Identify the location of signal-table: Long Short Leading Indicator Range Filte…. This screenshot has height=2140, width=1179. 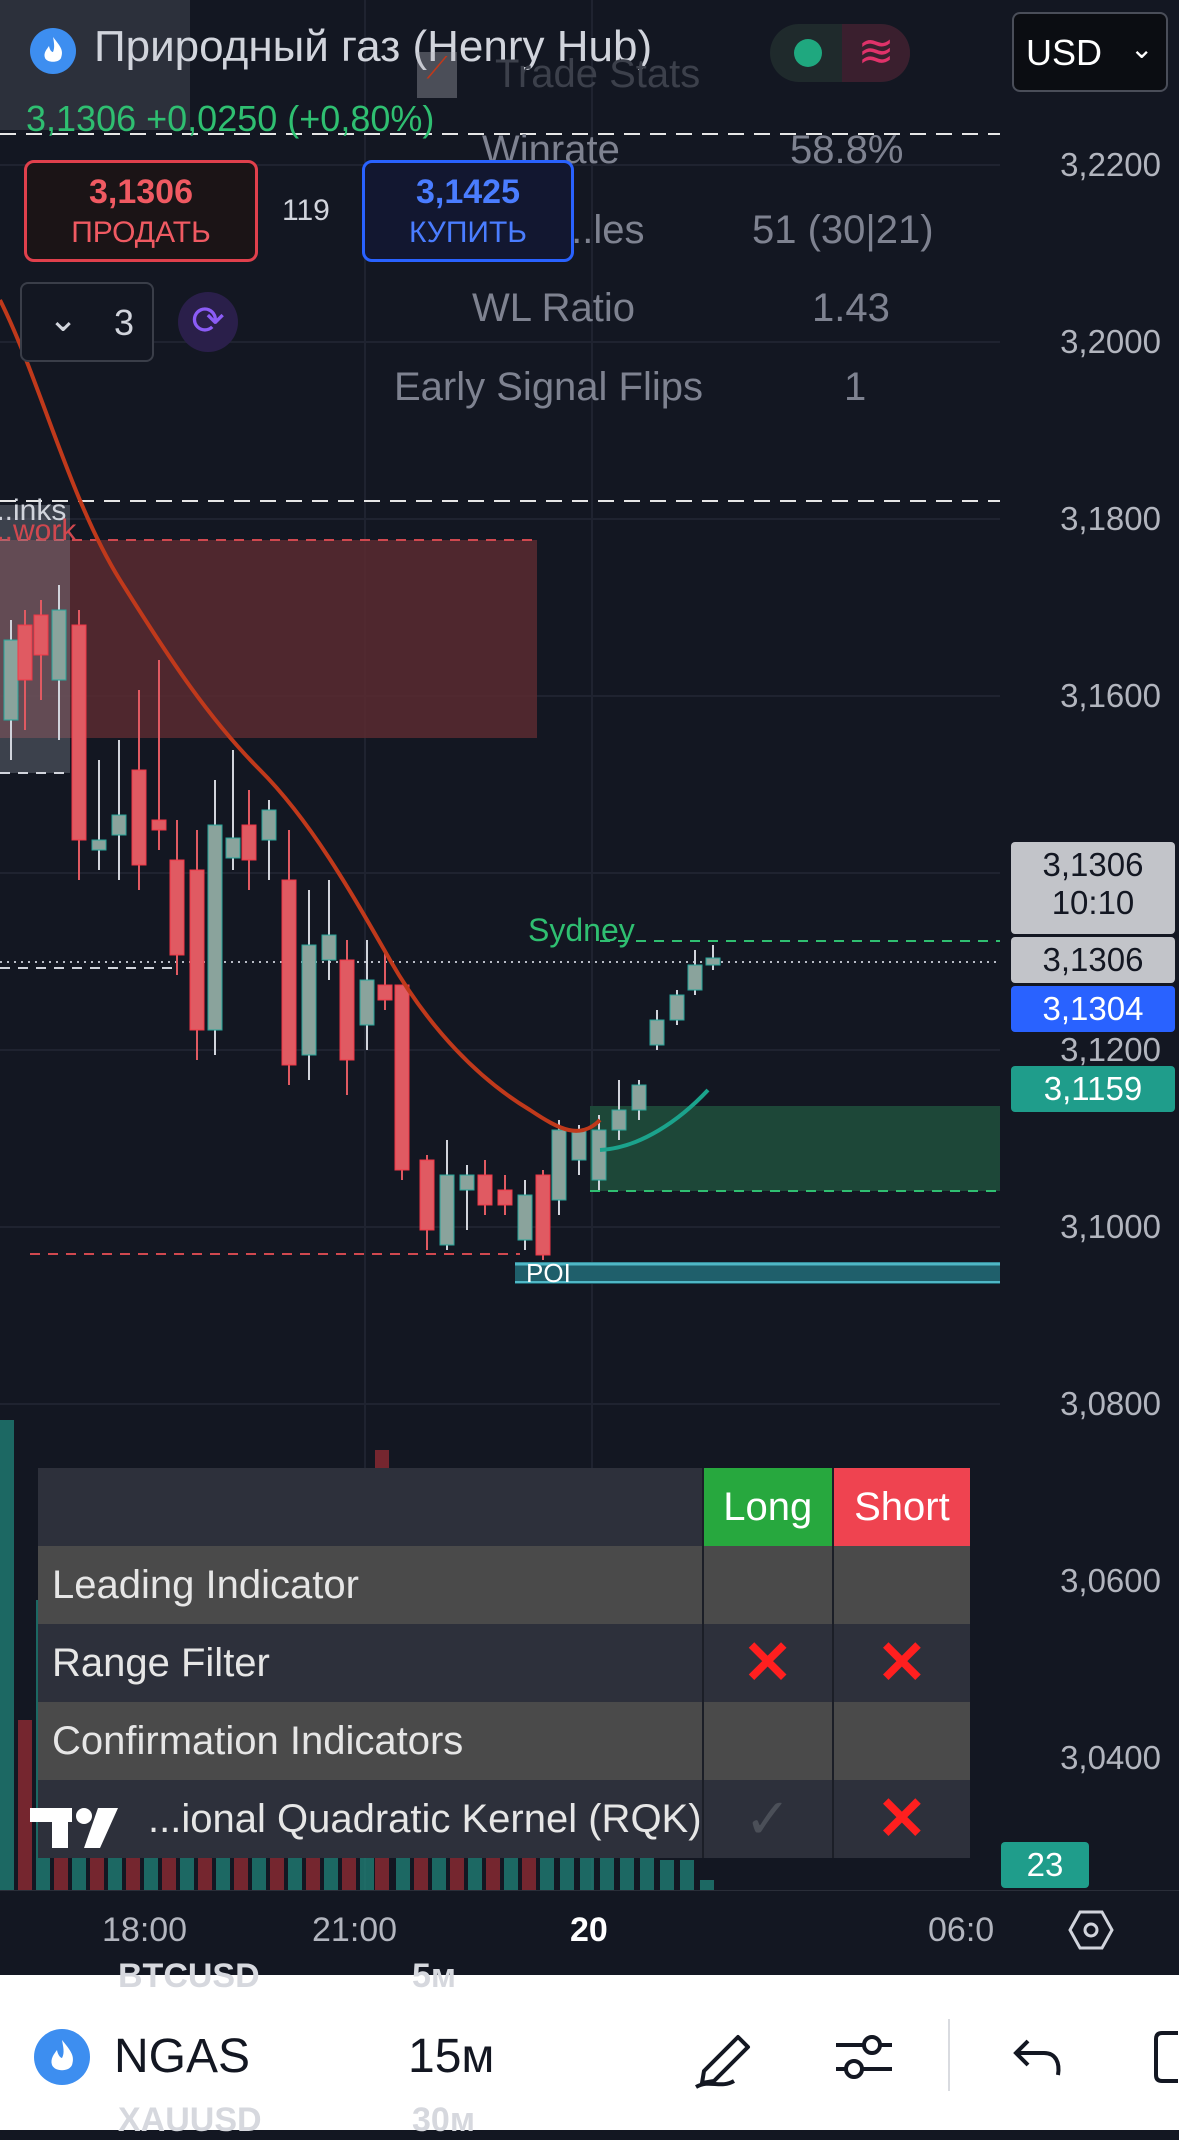
(504, 1663).